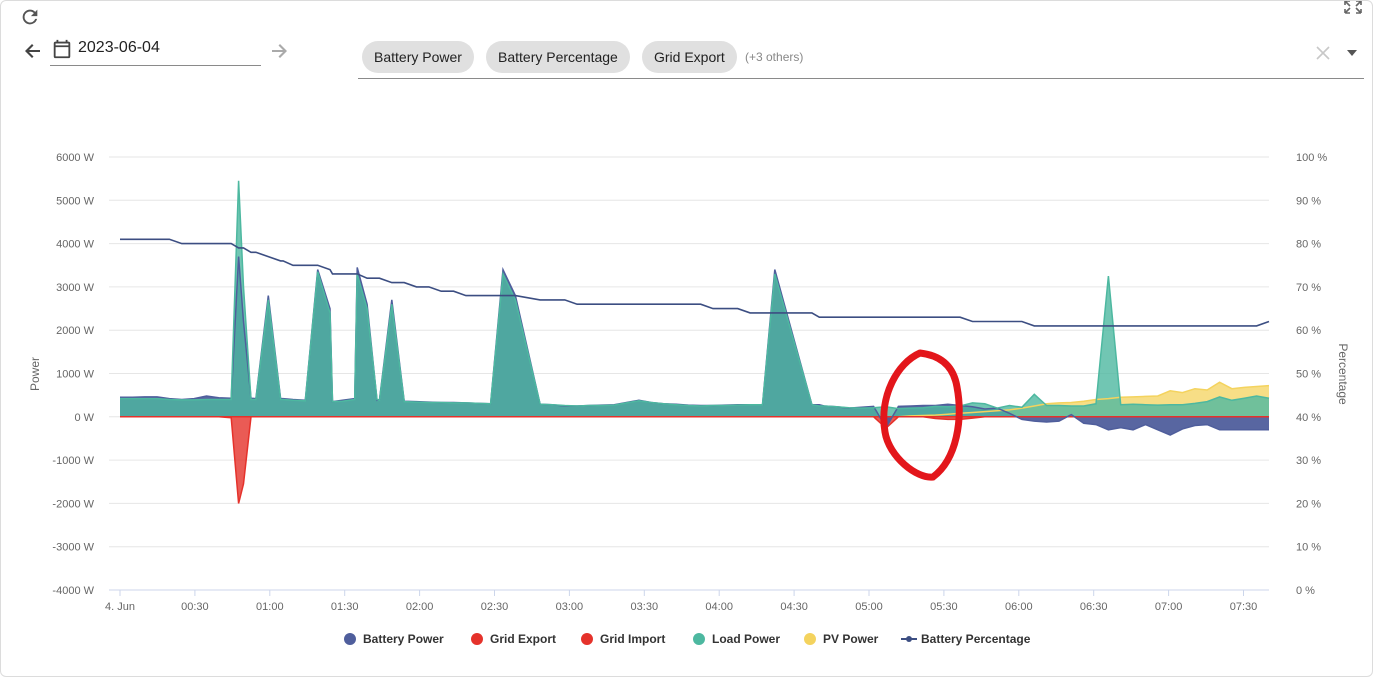  Describe the element at coordinates (120, 607) in the screenshot. I see `x-tick-label: 4. Jun` at that location.